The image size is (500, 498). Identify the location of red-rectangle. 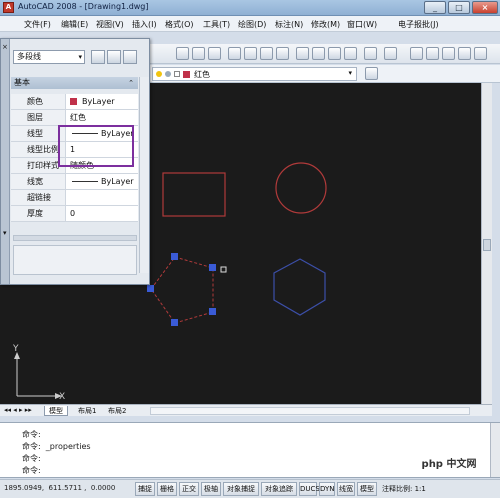
(194, 194).